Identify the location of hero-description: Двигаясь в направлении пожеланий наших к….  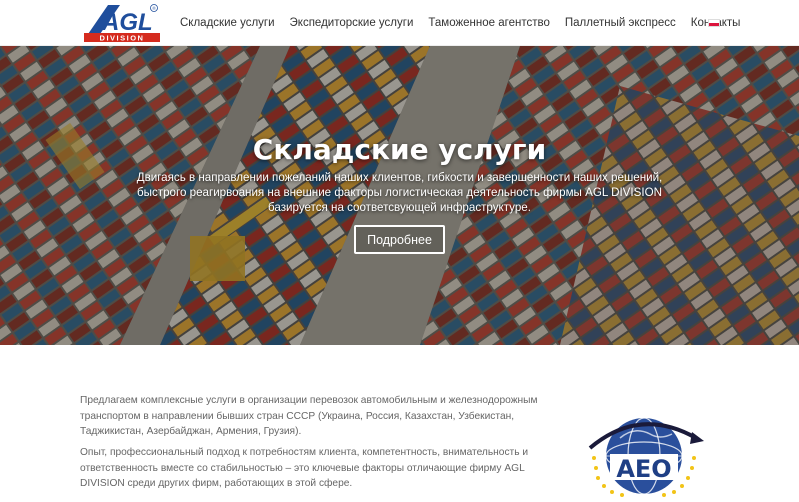
(399, 192).